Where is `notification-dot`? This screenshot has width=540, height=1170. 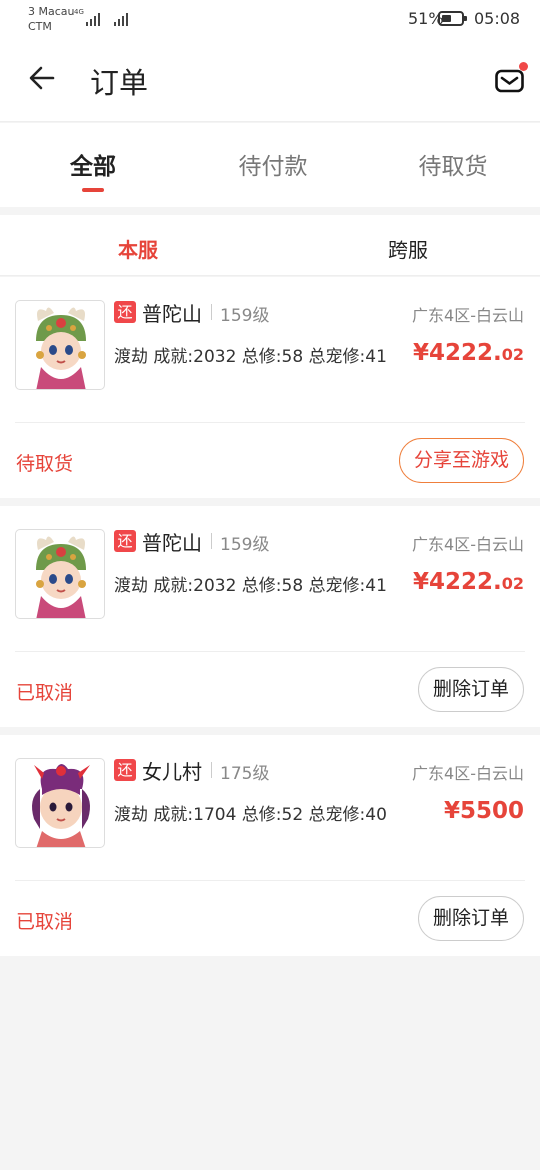 notification-dot is located at coordinates (523, 66).